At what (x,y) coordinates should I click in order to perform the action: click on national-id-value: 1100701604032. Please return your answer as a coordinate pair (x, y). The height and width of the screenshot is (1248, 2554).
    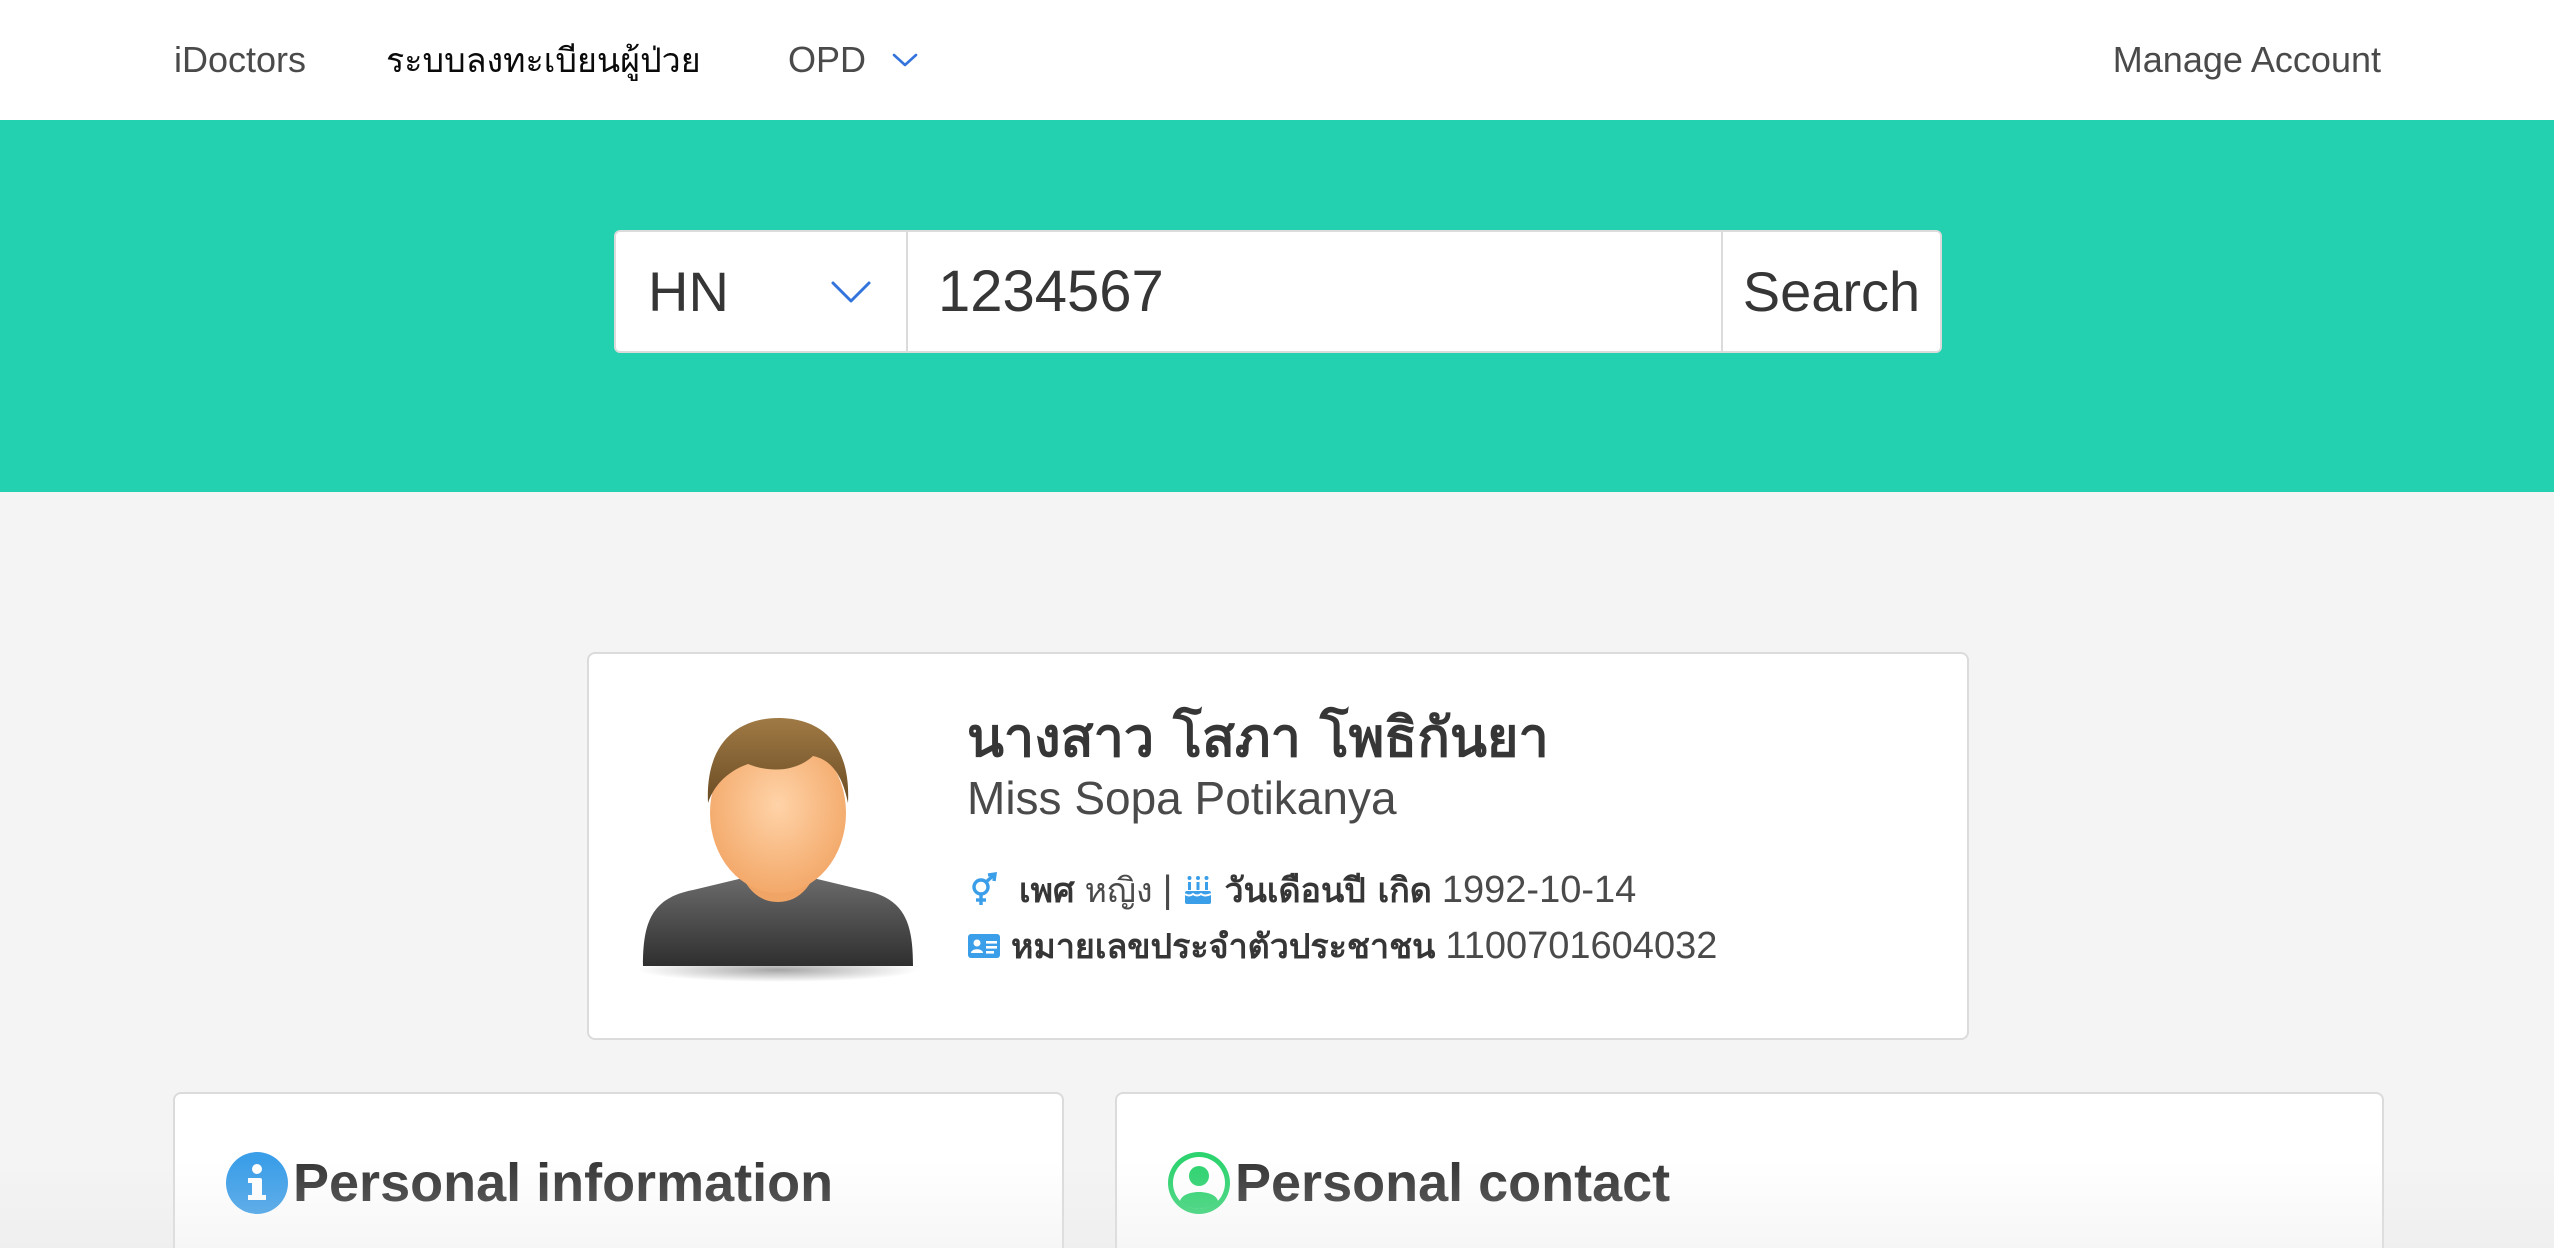
    Looking at the image, I should click on (1581, 945).